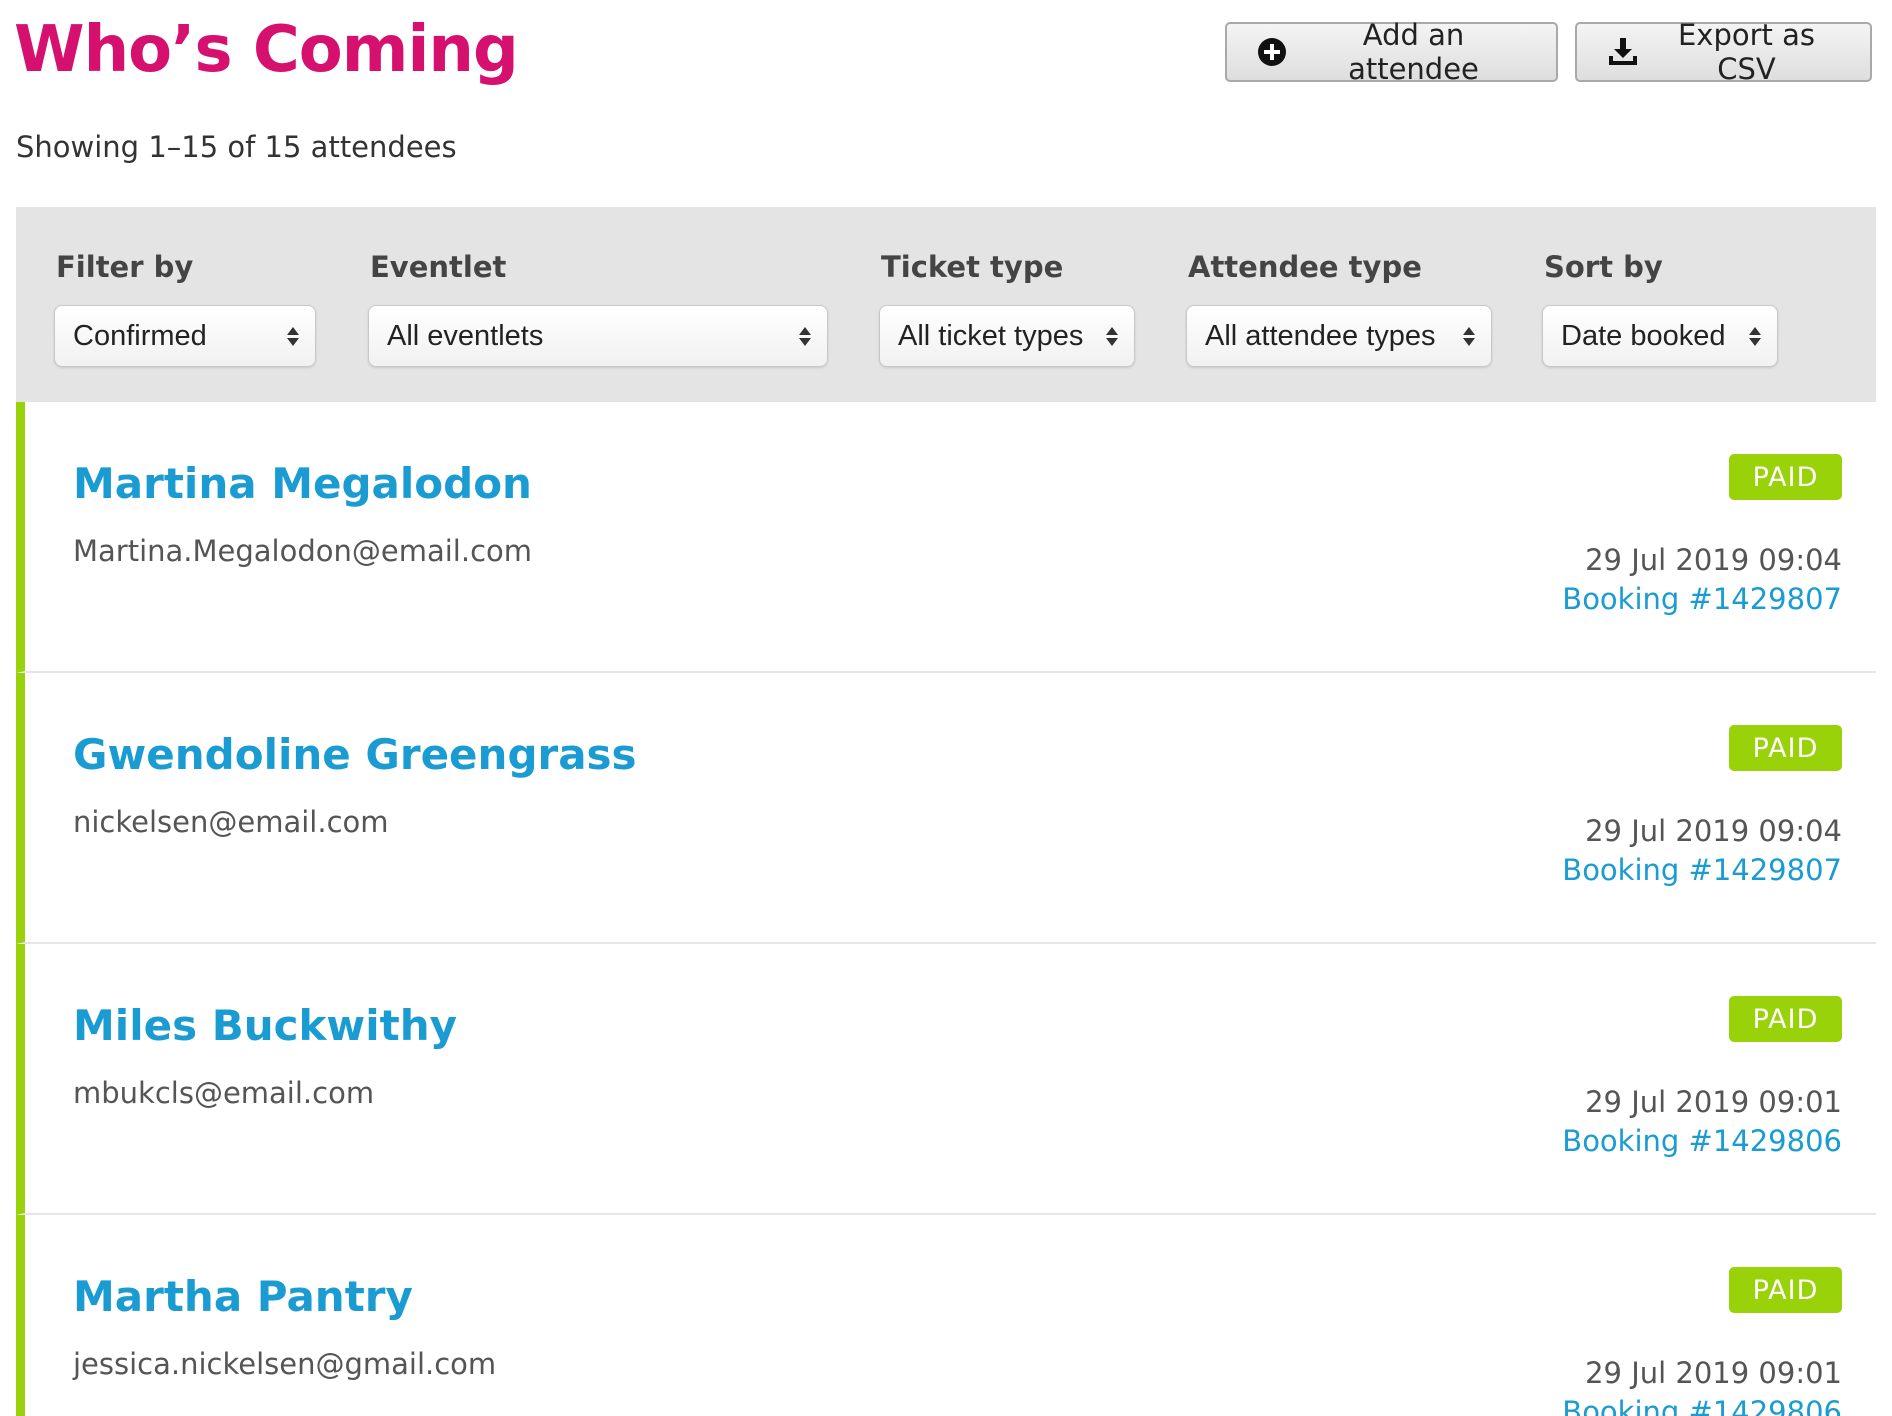  I want to click on eventlet-label: Eventlet, so click(438, 267).